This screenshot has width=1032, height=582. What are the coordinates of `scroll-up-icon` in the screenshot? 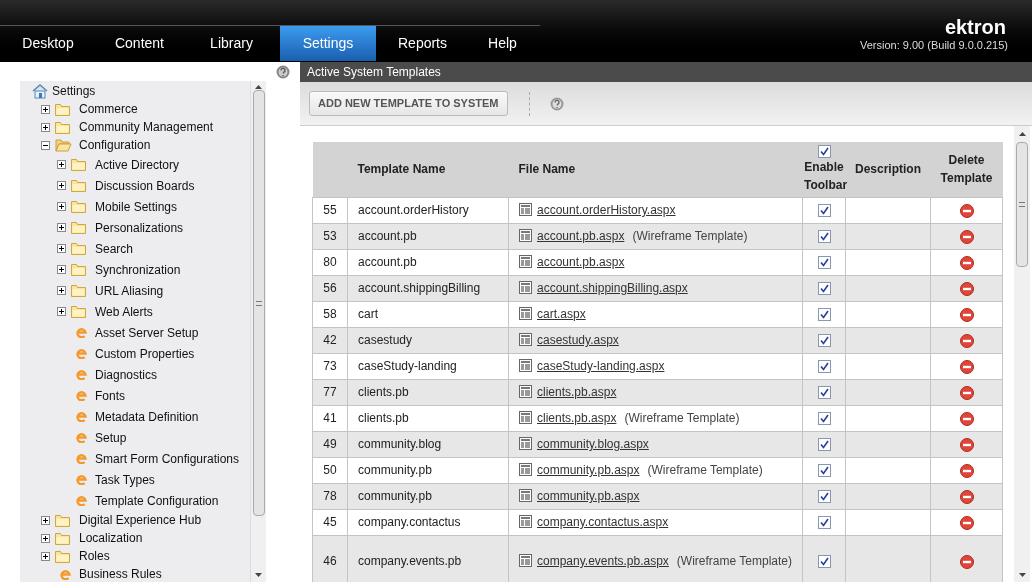 It's located at (1022, 134).